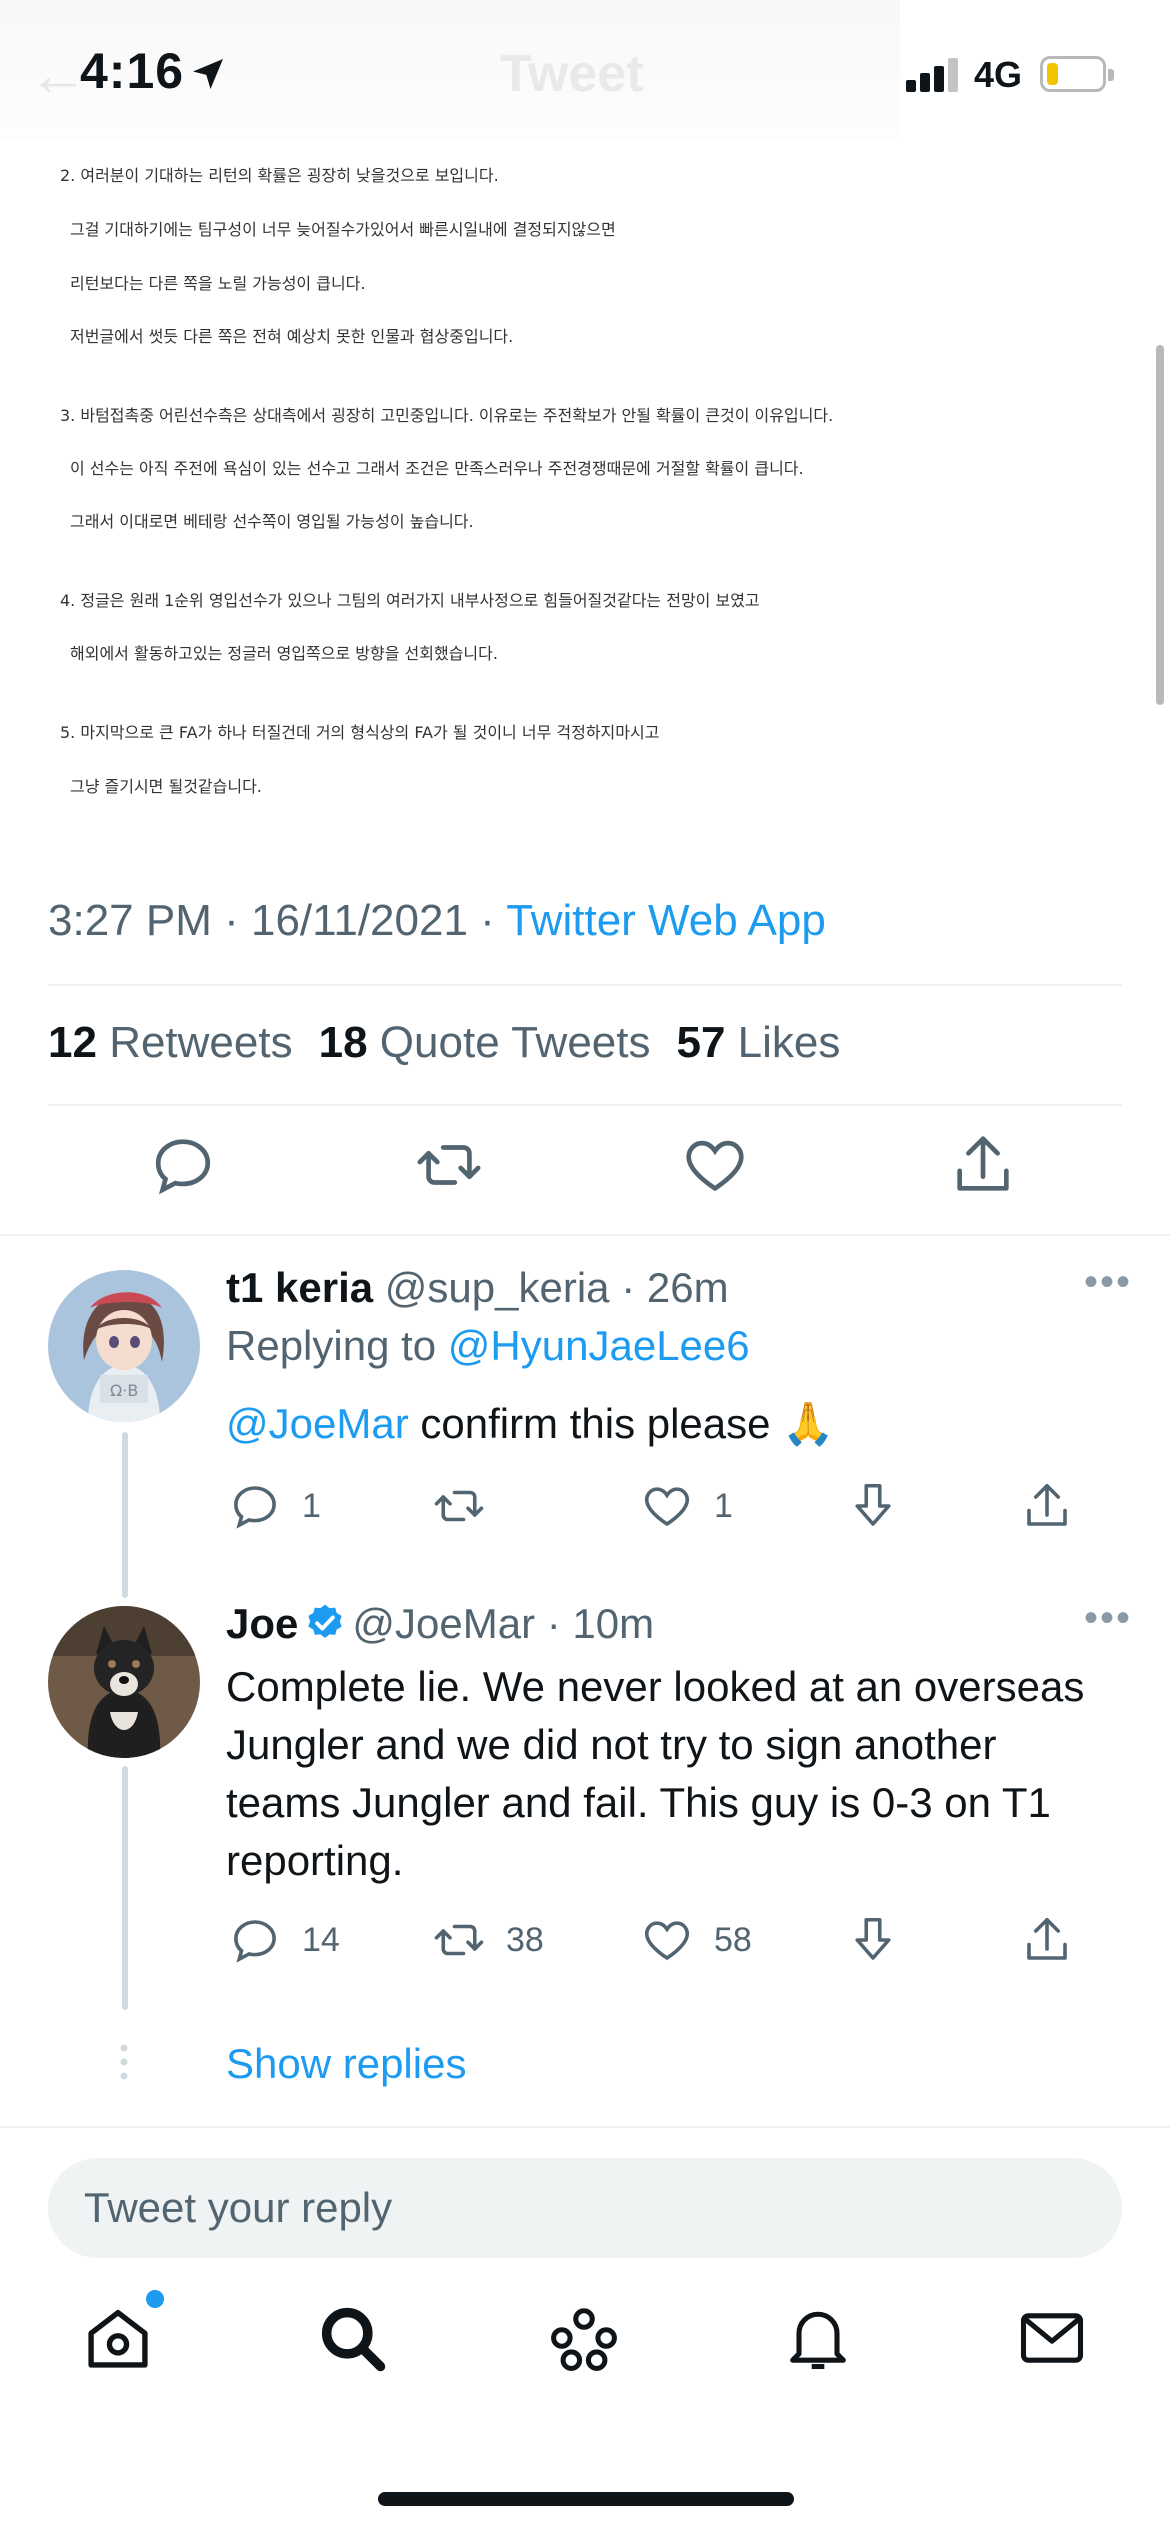 This screenshot has width=1170, height=2532. I want to click on replying-to-line: Replying to @HyunJaeLee6, so click(488, 1345).